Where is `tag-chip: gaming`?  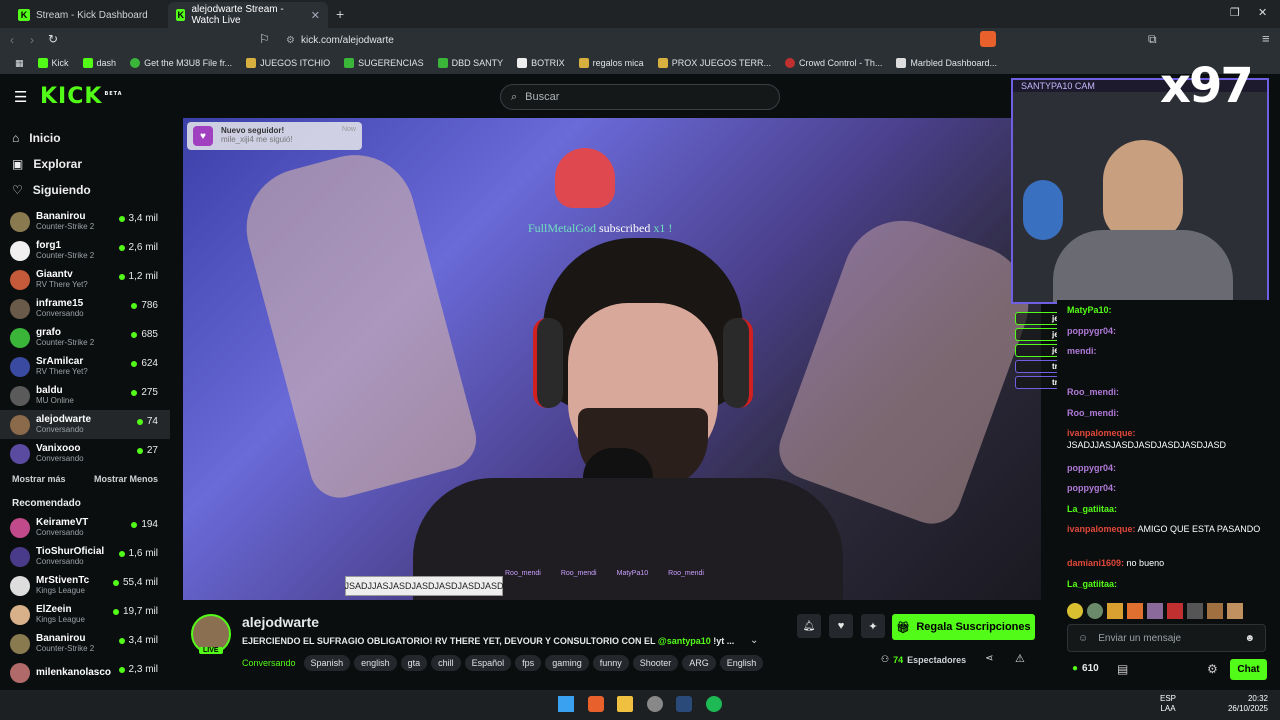 tag-chip: gaming is located at coordinates (567, 663).